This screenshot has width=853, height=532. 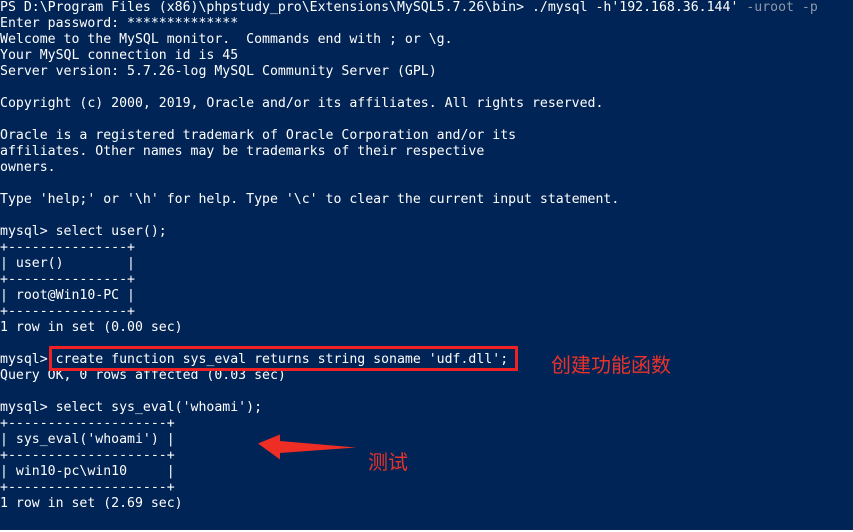 What do you see at coordinates (67, 295) in the screenshot?
I see `console-line: | root@Win10-PC |` at bounding box center [67, 295].